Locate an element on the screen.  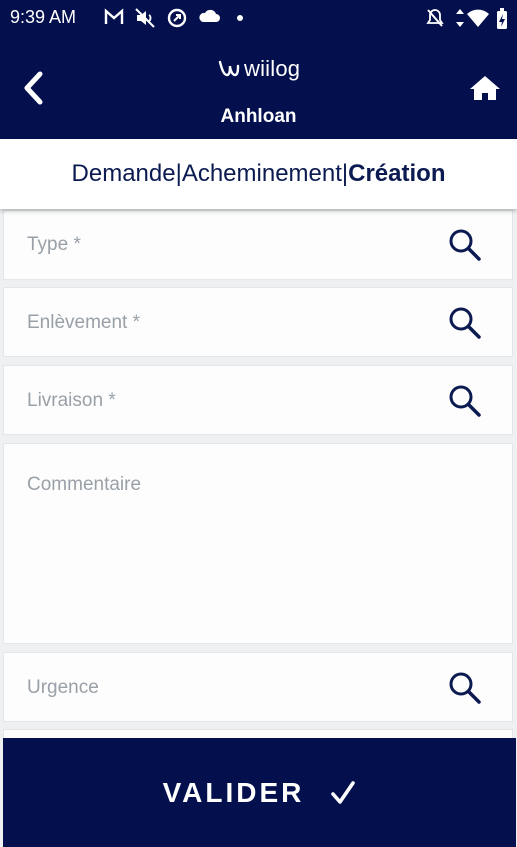
step-acheminement: Acheminement is located at coordinates (261, 173).